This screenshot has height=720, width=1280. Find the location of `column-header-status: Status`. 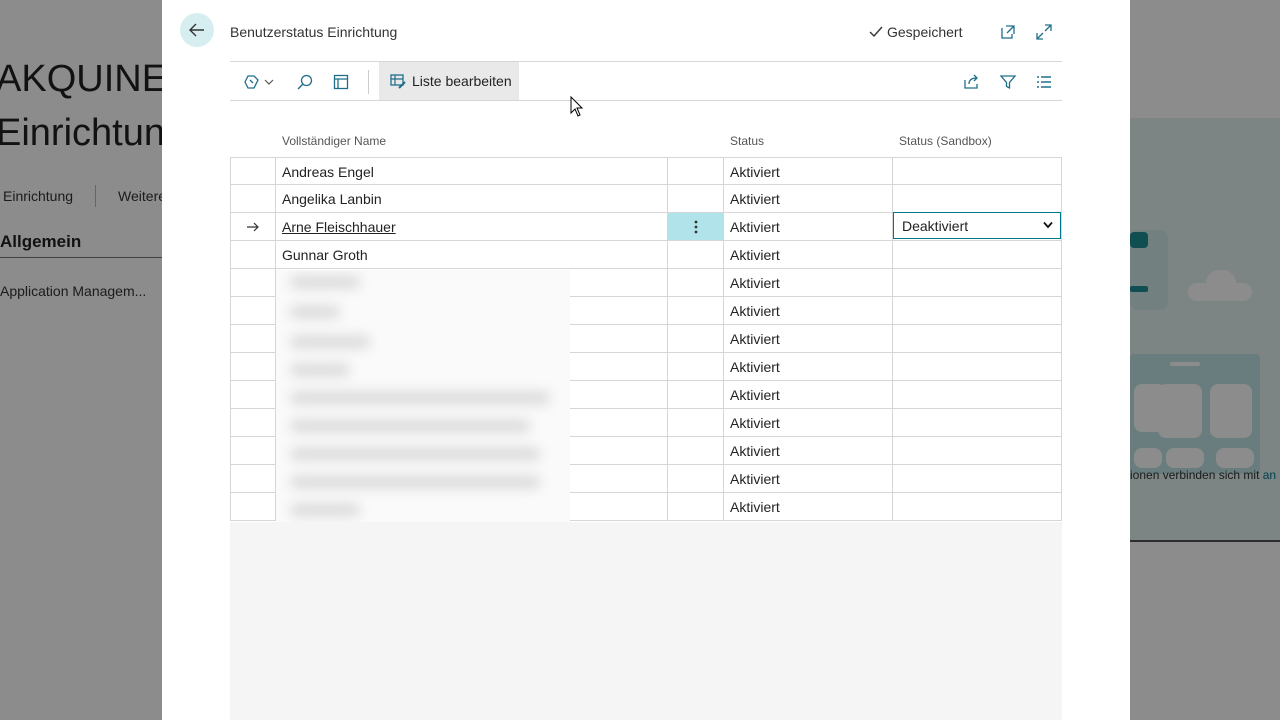

column-header-status: Status is located at coordinates (747, 141).